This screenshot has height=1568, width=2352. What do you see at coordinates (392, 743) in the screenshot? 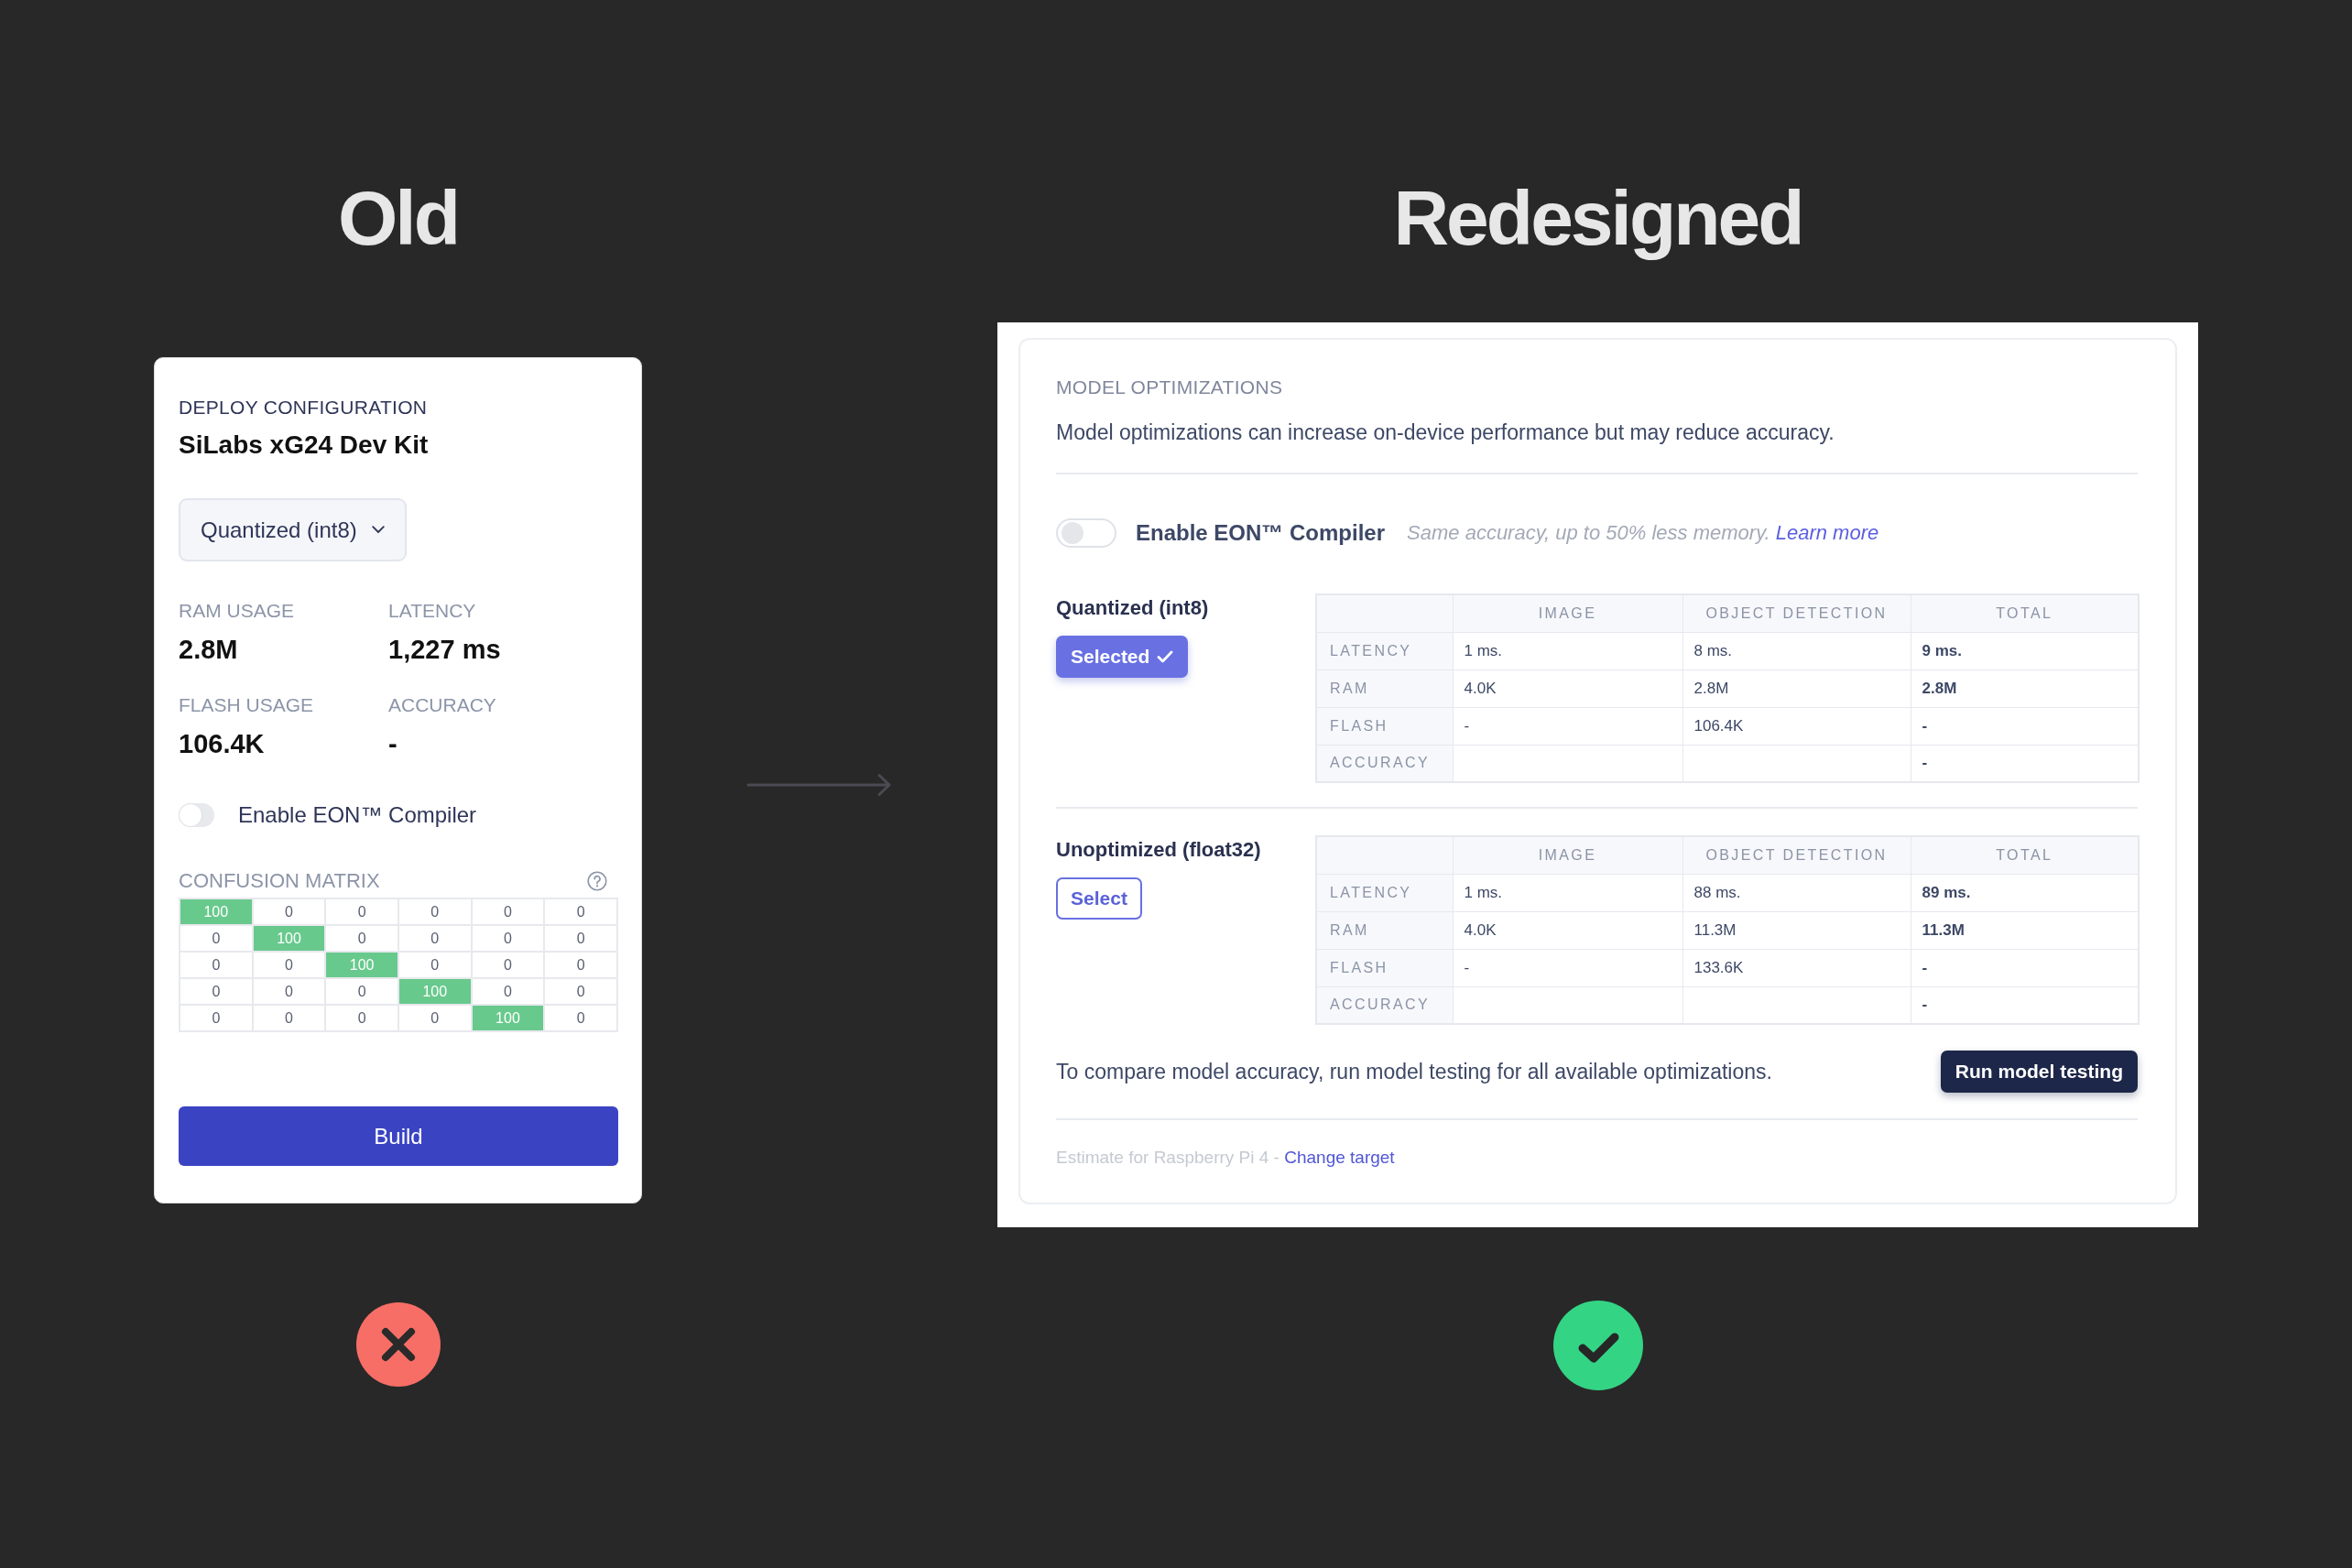
I see `metric-value: -` at bounding box center [392, 743].